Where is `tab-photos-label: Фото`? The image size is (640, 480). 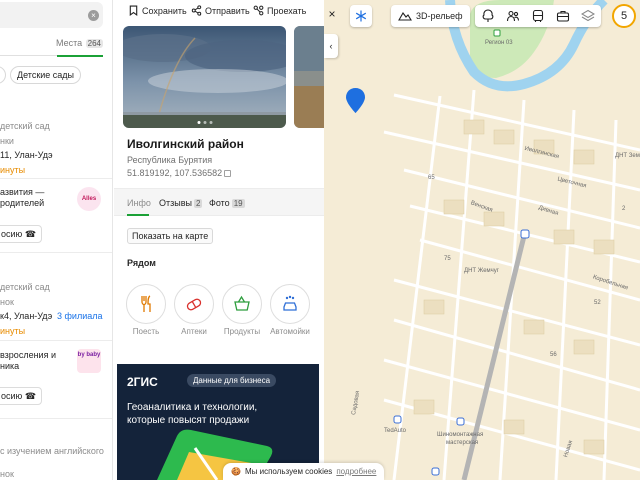
tab-photos-label: Фото is located at coordinates (219, 203).